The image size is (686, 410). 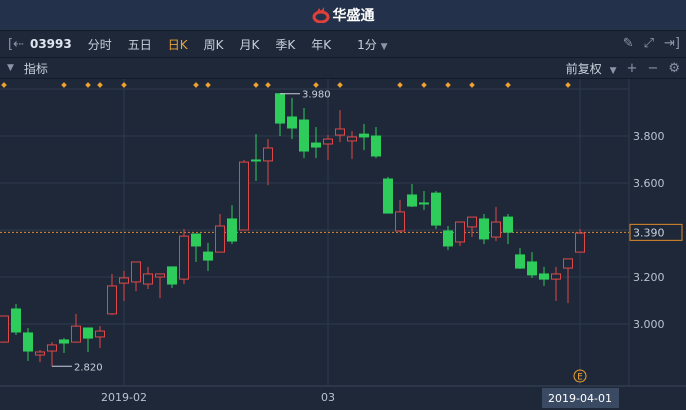 I want to click on indicator-bar: ▼ 指标 前复权 ▼ + − ⚙, so click(x=343, y=68).